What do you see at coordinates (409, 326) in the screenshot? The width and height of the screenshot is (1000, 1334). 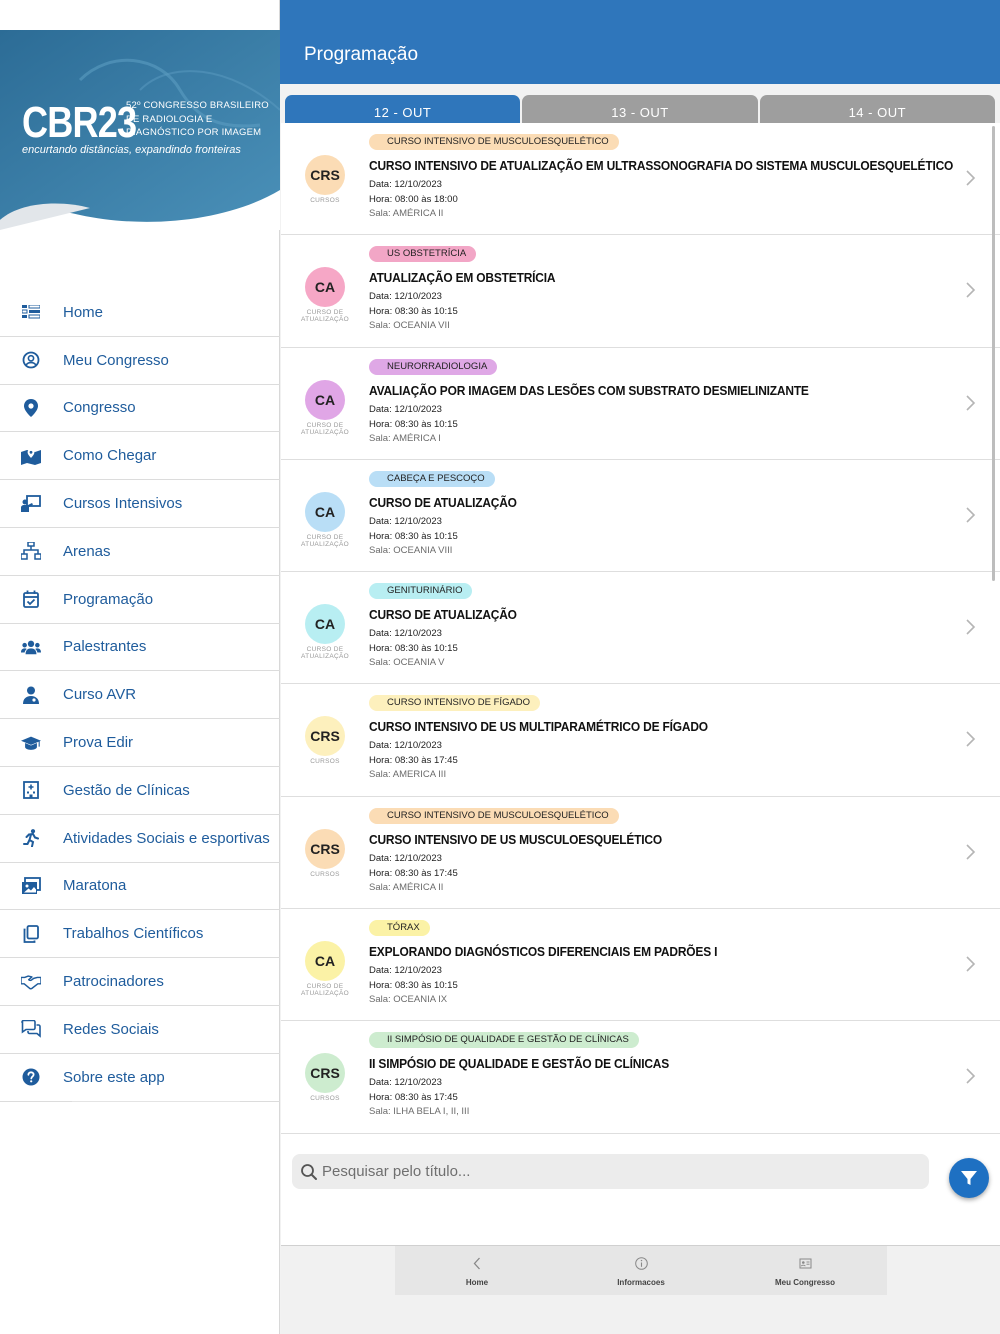 I see `event-room: Sala: OCEANIA VII` at bounding box center [409, 326].